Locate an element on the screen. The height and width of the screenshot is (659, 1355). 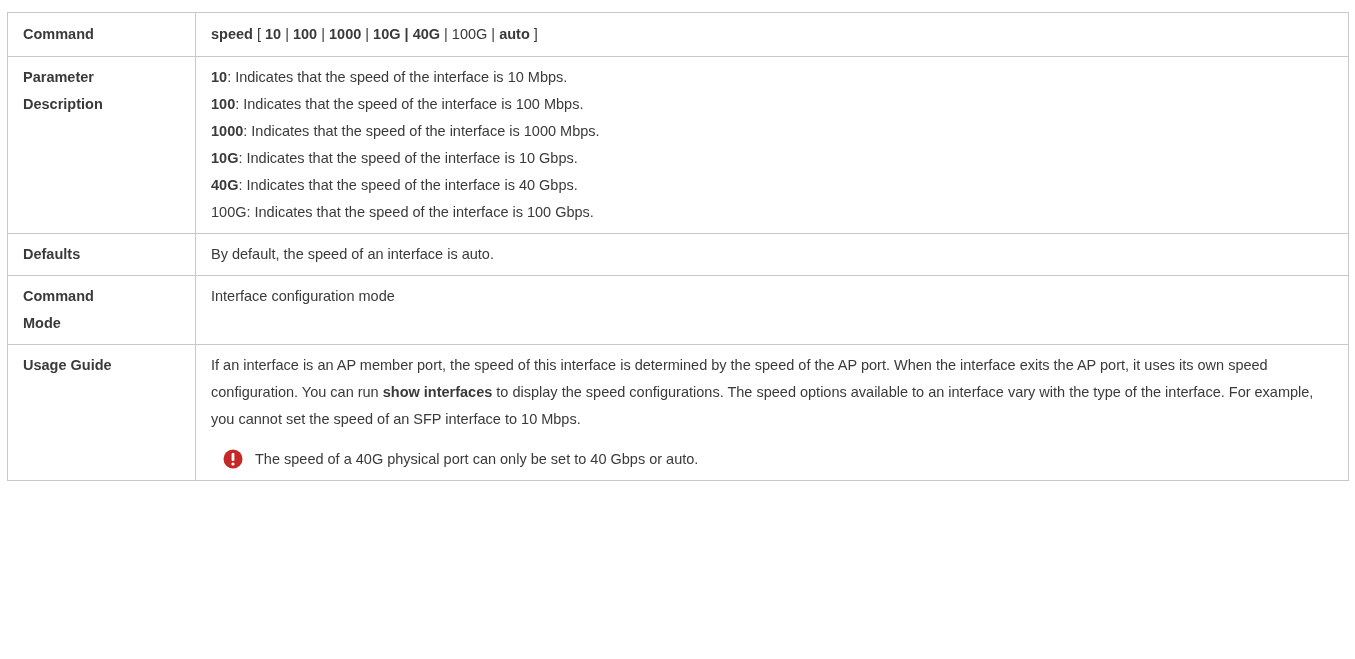
row-label: Command is located at coordinates (59, 34).